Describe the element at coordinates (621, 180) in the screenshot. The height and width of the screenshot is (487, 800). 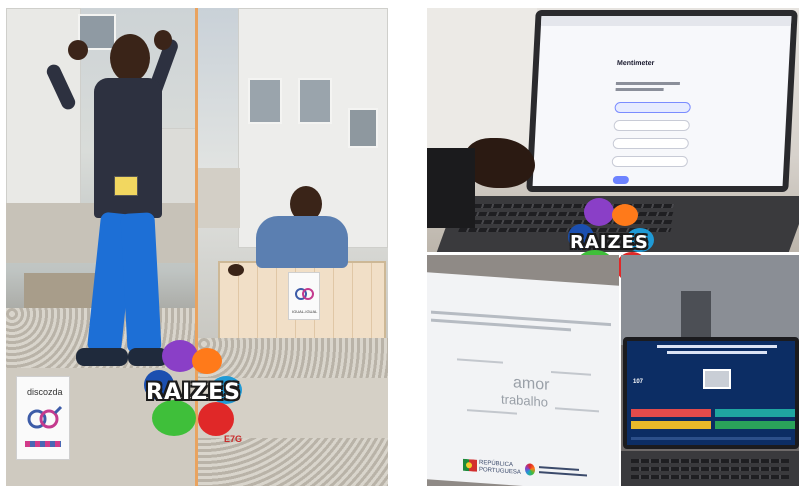
I see `menti-submit-button` at that location.